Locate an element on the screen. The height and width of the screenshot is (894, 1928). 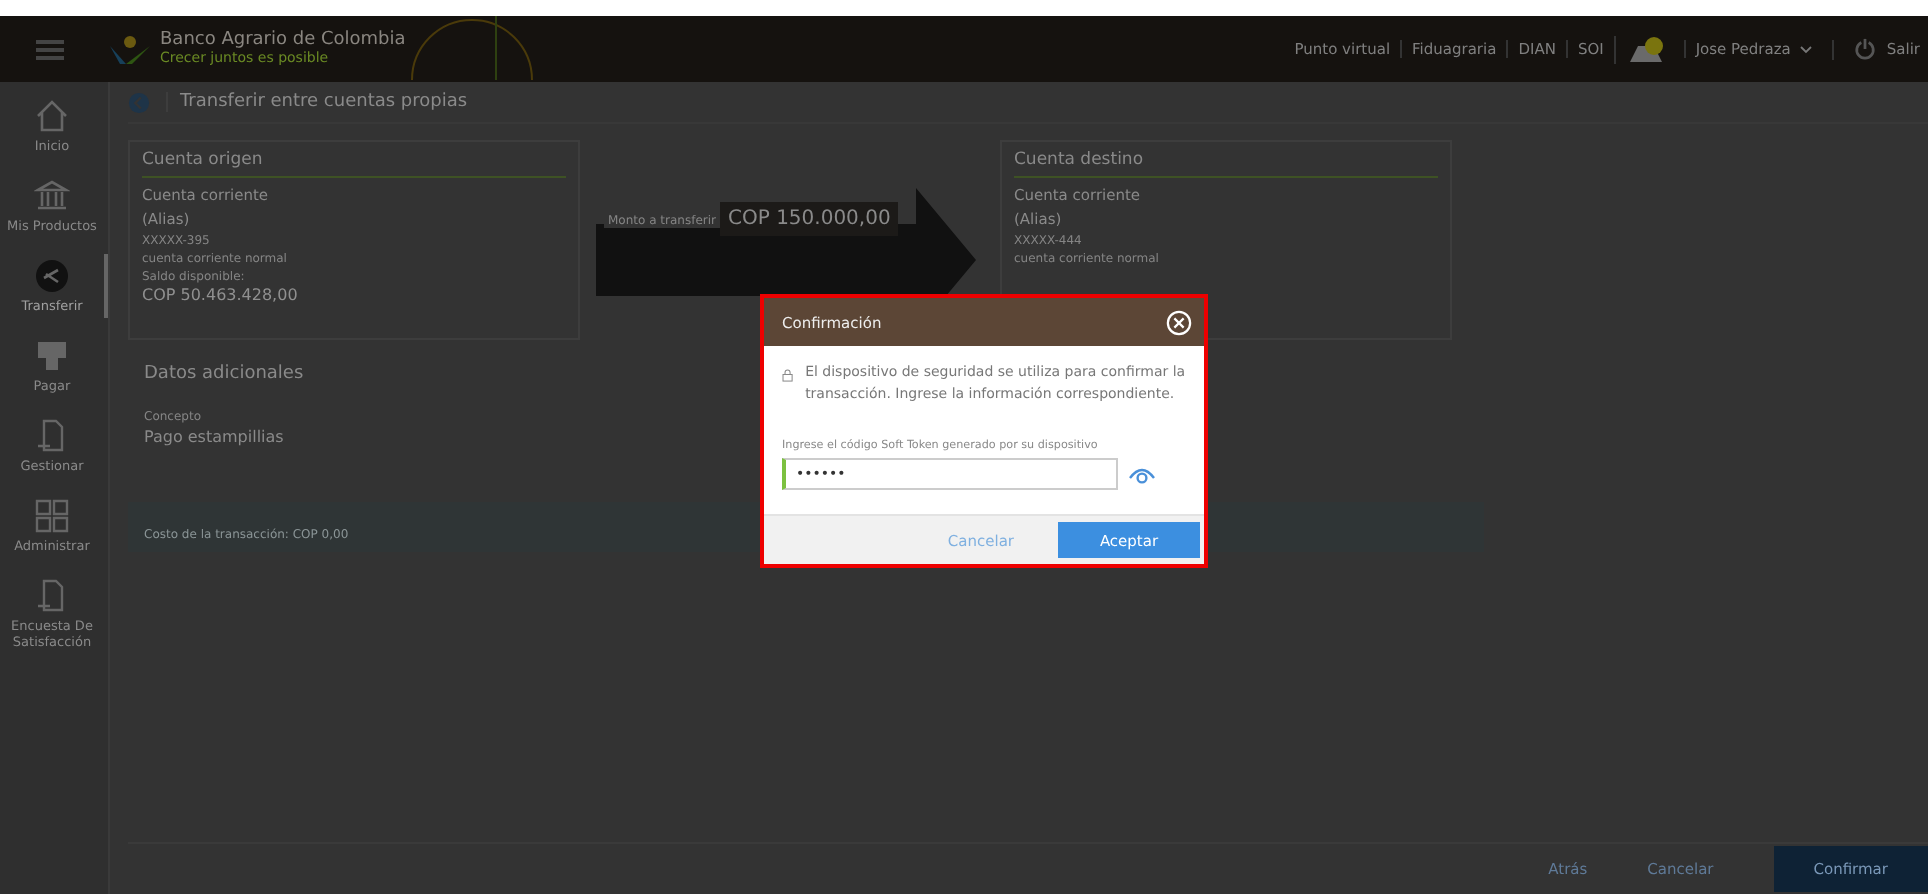
terminal-icon is located at coordinates (52, 356).